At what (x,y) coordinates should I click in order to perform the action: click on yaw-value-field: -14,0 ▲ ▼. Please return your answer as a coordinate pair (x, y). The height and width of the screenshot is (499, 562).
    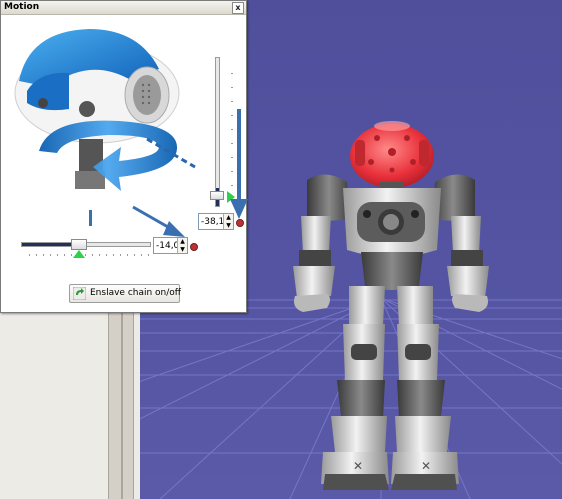
    Looking at the image, I should click on (170, 245).